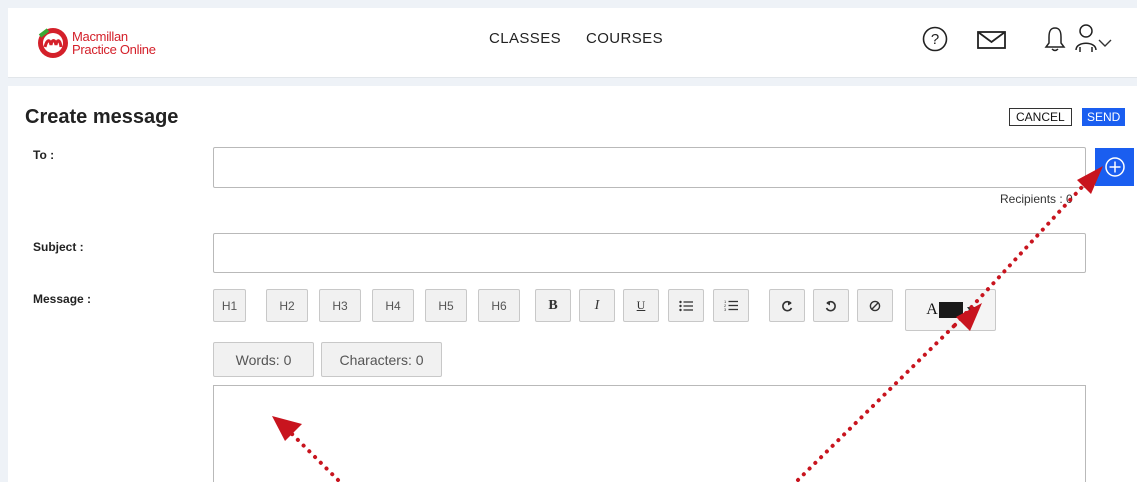  What do you see at coordinates (53, 43) in the screenshot?
I see `macmillan-logo-mark` at bounding box center [53, 43].